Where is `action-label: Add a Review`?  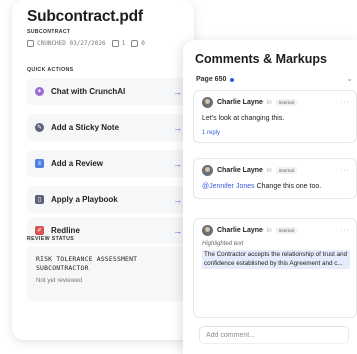
action-label: Add a Review is located at coordinates (77, 163).